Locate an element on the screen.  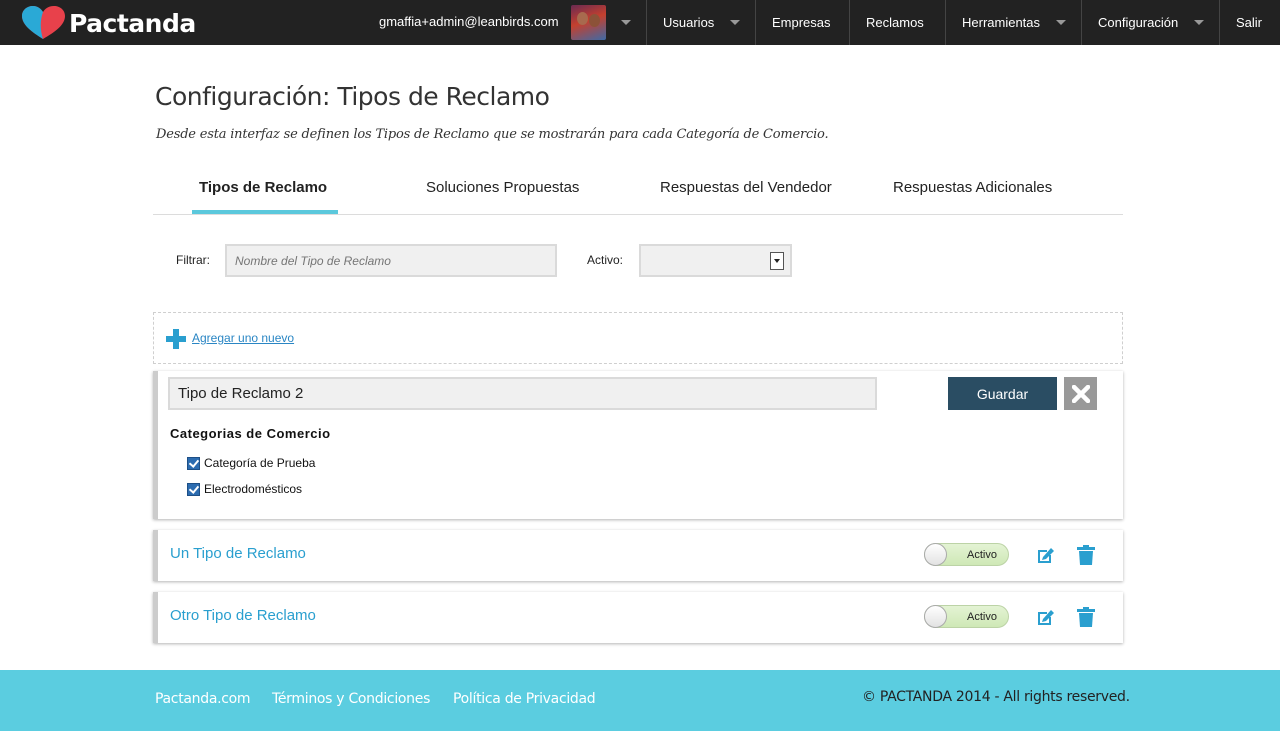
logo-text: Pactanda is located at coordinates (132, 23).